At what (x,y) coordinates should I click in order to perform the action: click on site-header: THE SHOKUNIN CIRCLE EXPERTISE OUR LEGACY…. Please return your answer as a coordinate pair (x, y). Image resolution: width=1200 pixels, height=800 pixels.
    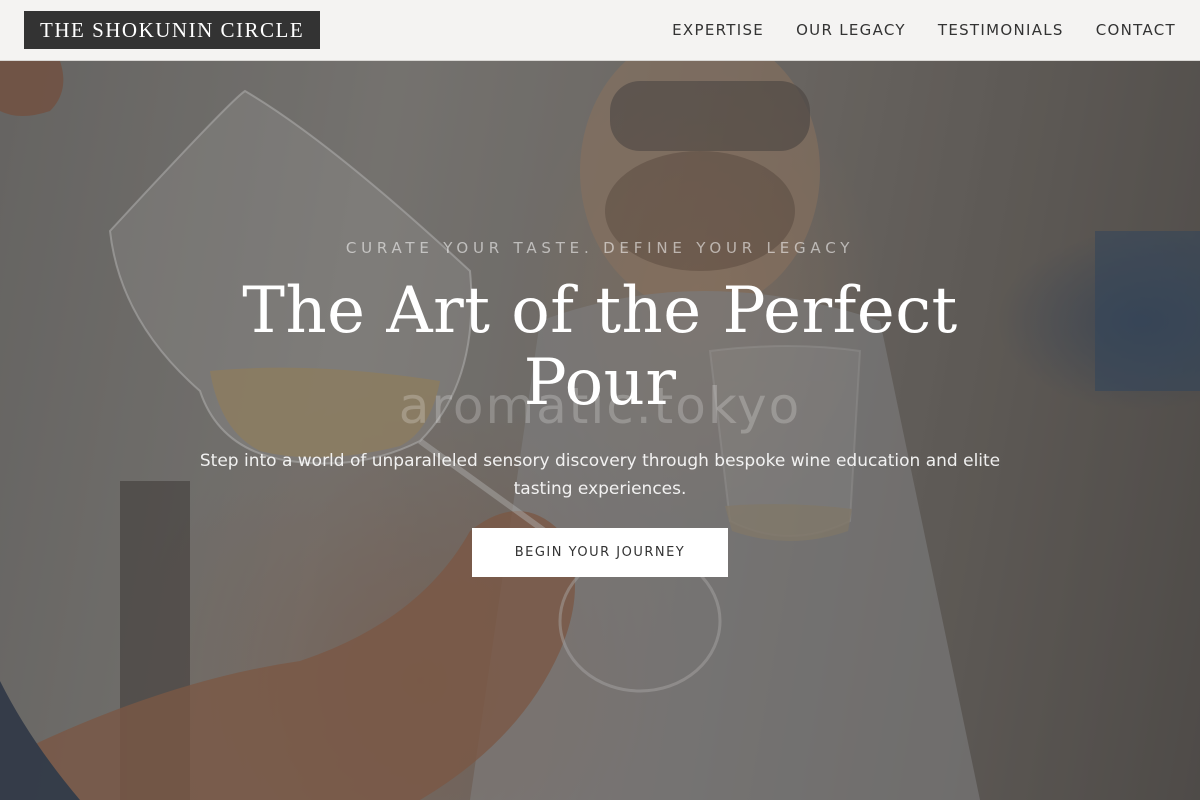
    Looking at the image, I should click on (600, 30).